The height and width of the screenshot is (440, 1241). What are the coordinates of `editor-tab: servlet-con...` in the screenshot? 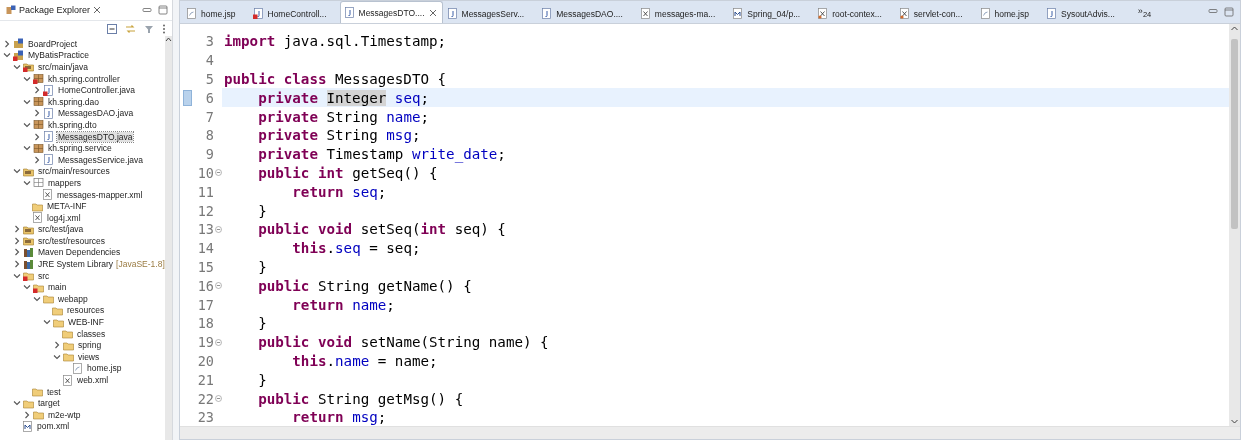 It's located at (935, 13).